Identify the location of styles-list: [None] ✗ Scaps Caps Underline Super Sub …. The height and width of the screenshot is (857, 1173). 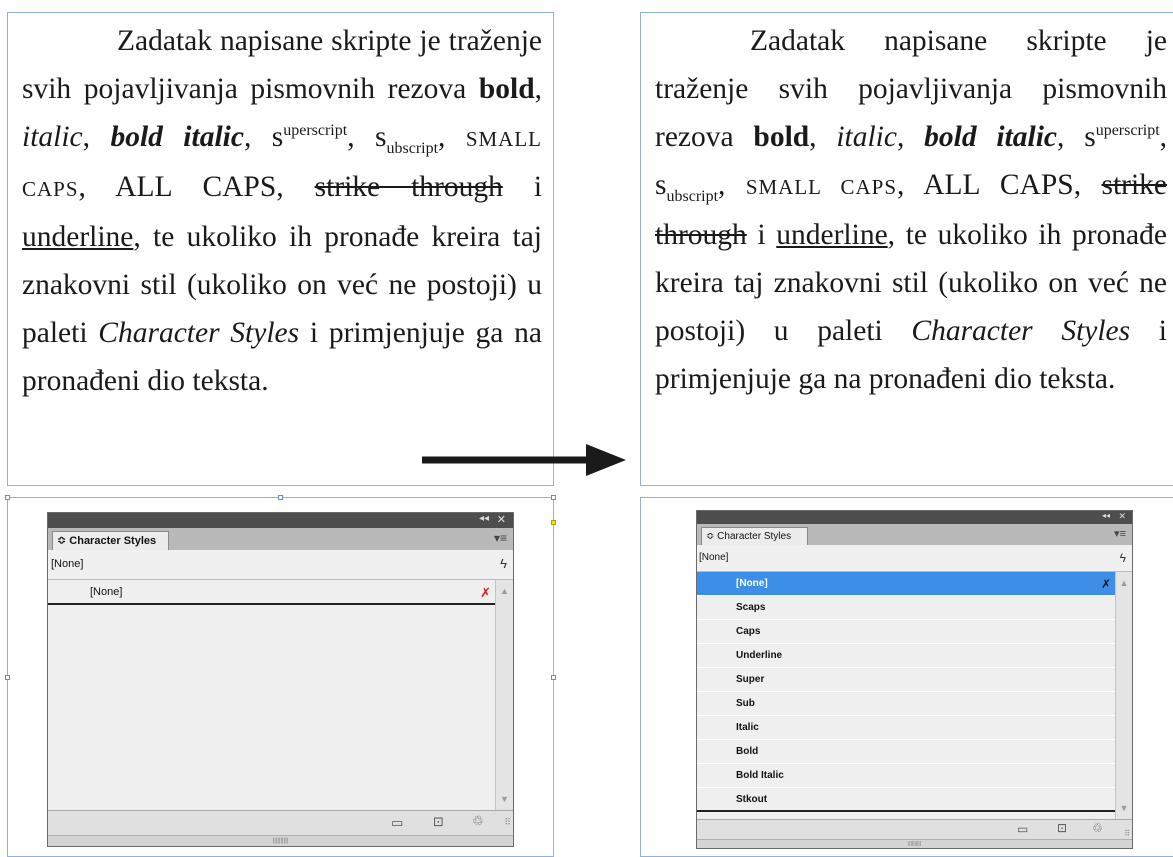
(906, 695).